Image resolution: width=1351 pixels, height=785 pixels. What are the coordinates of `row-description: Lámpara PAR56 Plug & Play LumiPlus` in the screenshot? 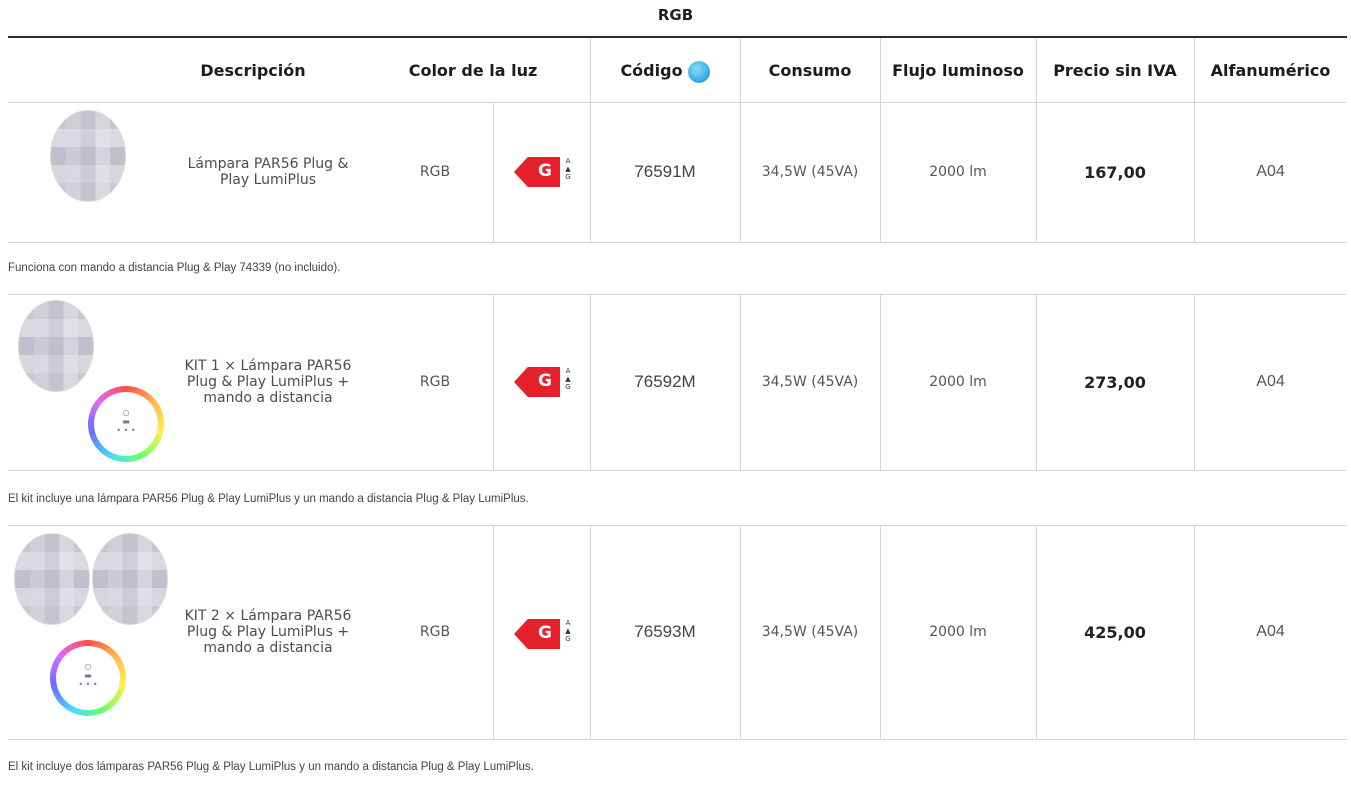 It's located at (268, 172).